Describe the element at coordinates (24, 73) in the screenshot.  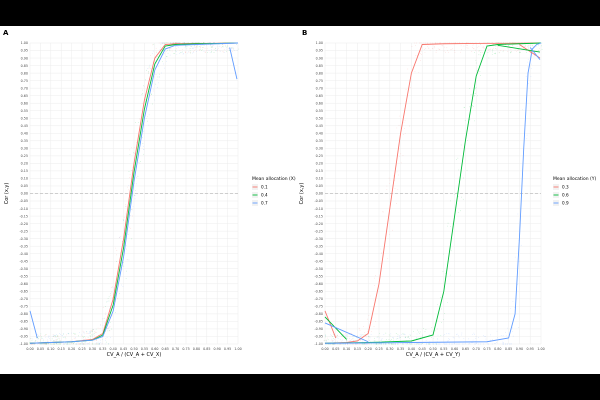
I see `y-tick-label: 0.80` at that location.